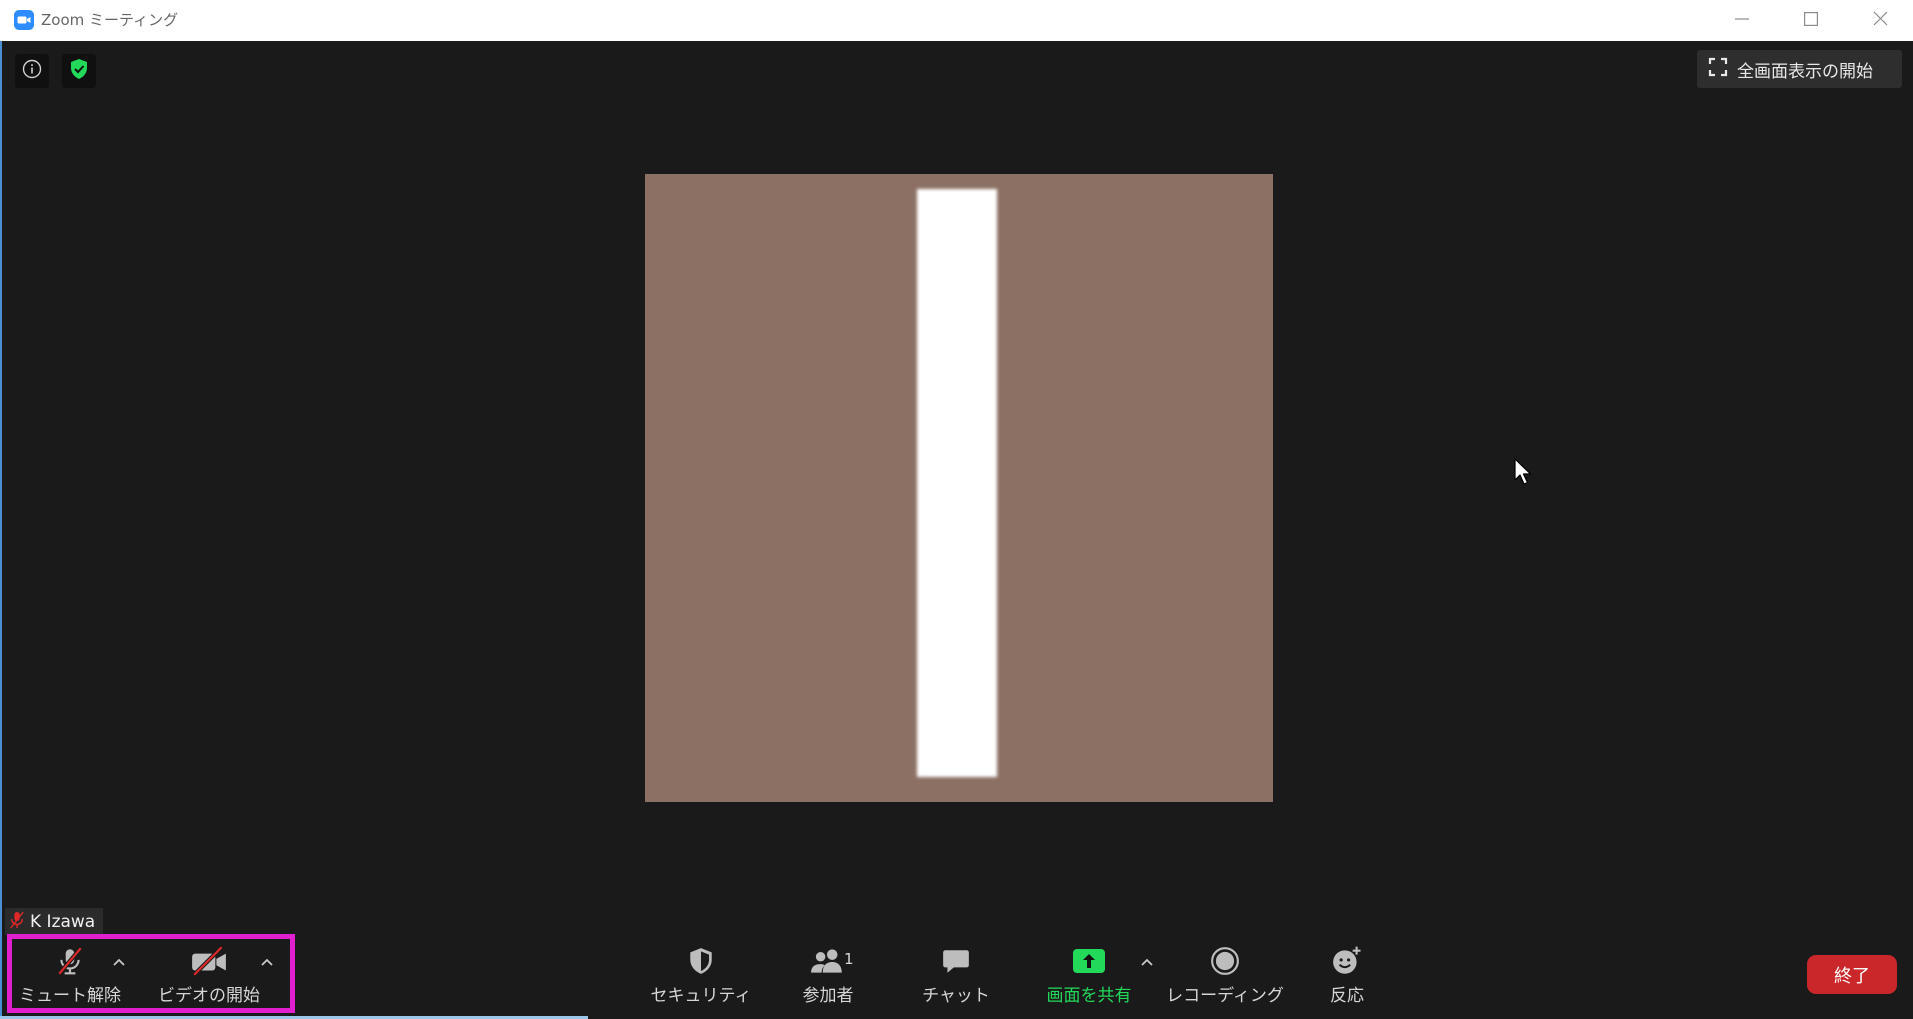 The height and width of the screenshot is (1019, 1913). I want to click on audio-options-caret, so click(119, 960).